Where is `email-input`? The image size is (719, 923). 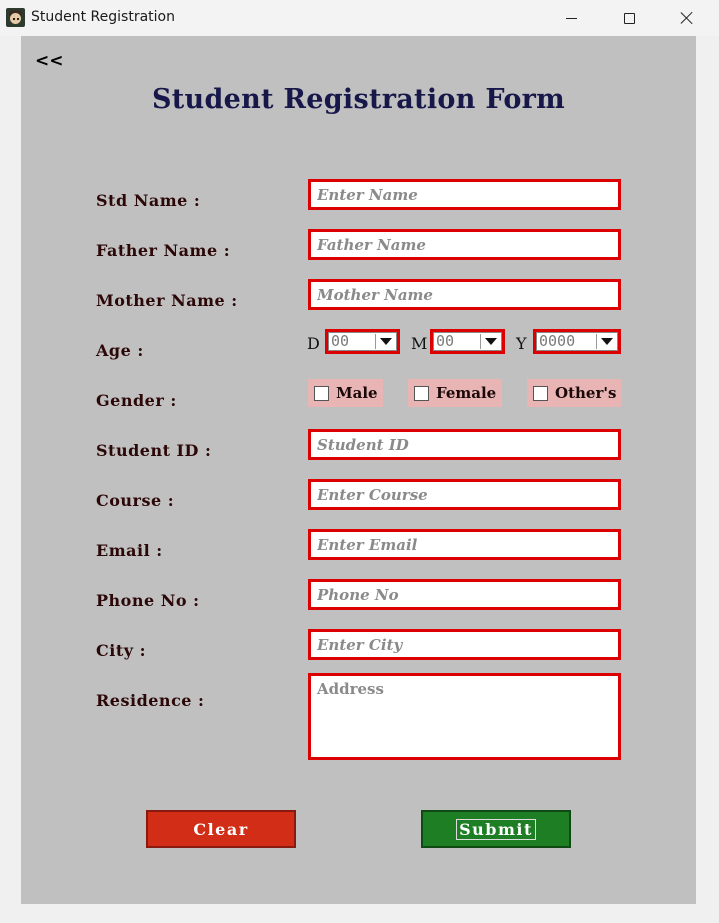
email-input is located at coordinates (464, 544).